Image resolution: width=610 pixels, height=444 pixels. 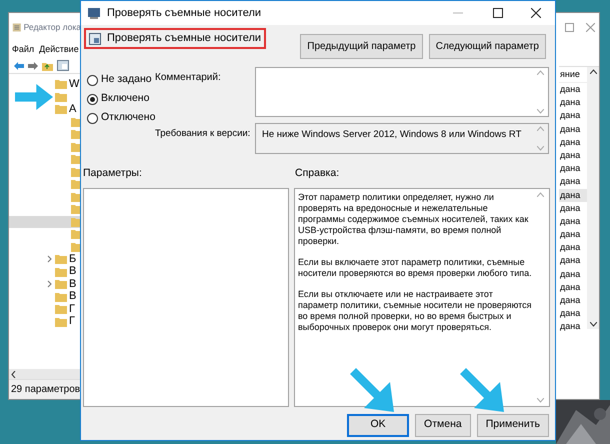 What do you see at coordinates (63, 65) in the screenshot?
I see `panel-view-icon` at bounding box center [63, 65].